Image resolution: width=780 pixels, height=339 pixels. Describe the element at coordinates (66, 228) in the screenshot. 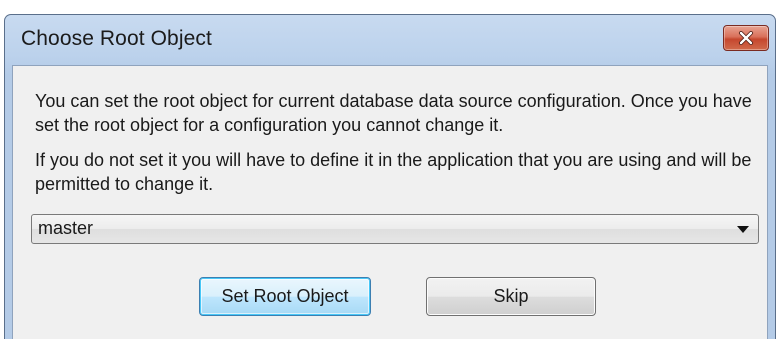

I see `root-object-selected-value: master` at that location.